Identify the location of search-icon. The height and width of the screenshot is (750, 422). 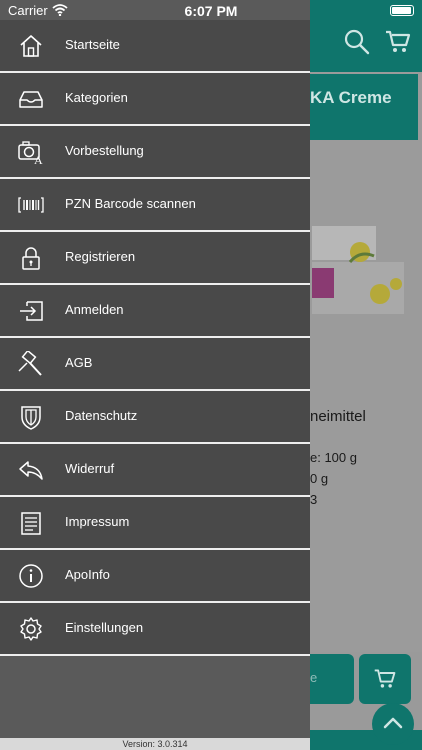
(357, 42).